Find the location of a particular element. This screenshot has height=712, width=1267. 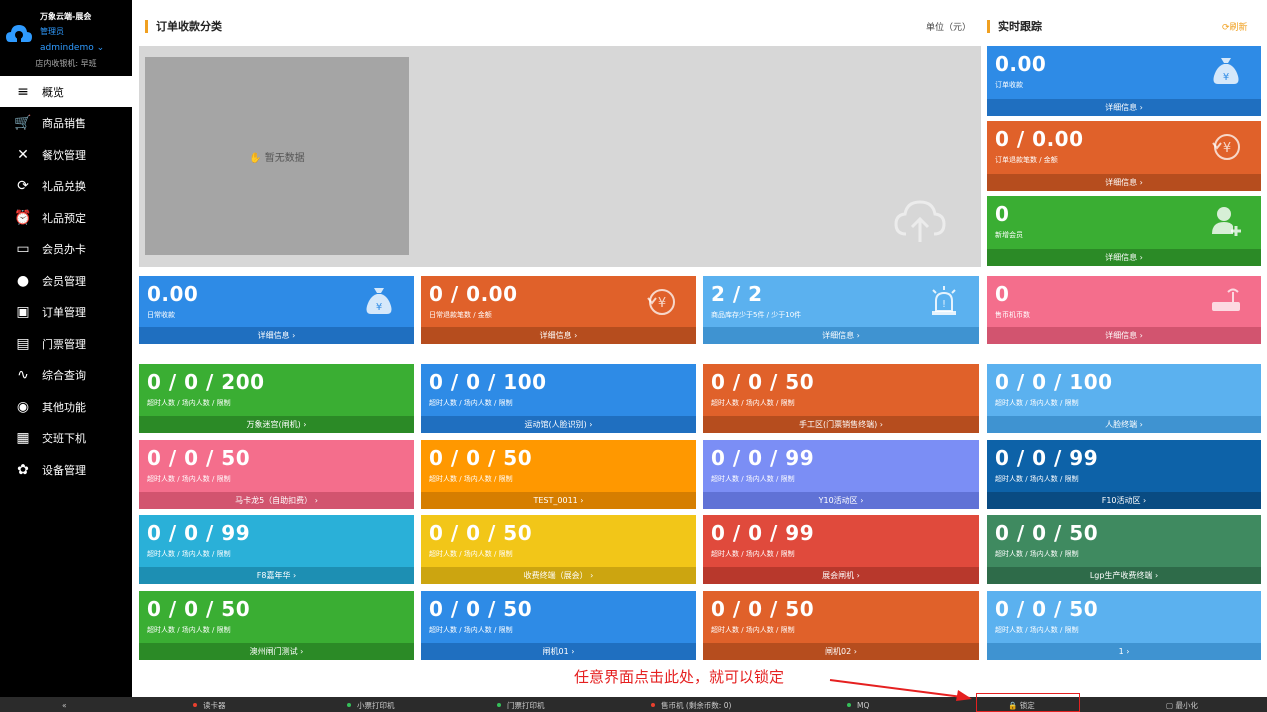

card-detail-link: 闸机01 › is located at coordinates (558, 651).